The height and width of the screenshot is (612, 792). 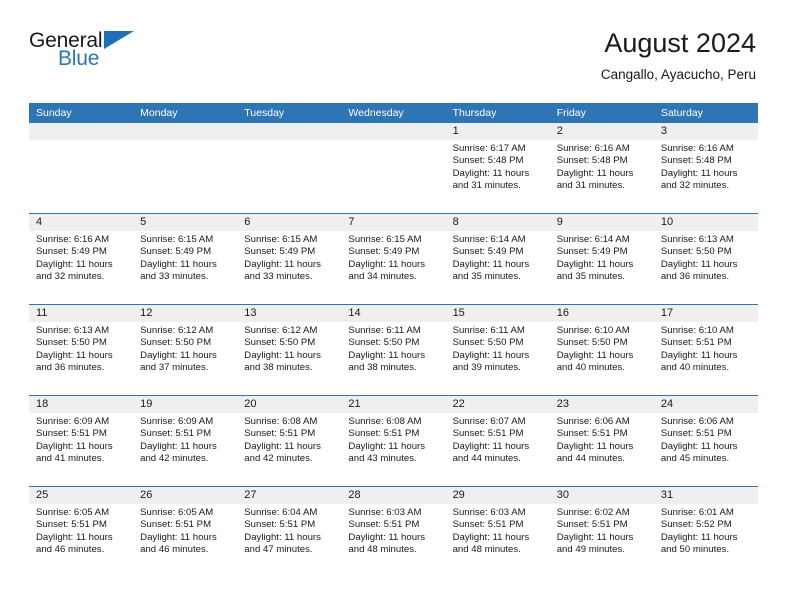 What do you see at coordinates (571, 113) in the screenshot?
I see `weekday-header-friday: Friday` at bounding box center [571, 113].